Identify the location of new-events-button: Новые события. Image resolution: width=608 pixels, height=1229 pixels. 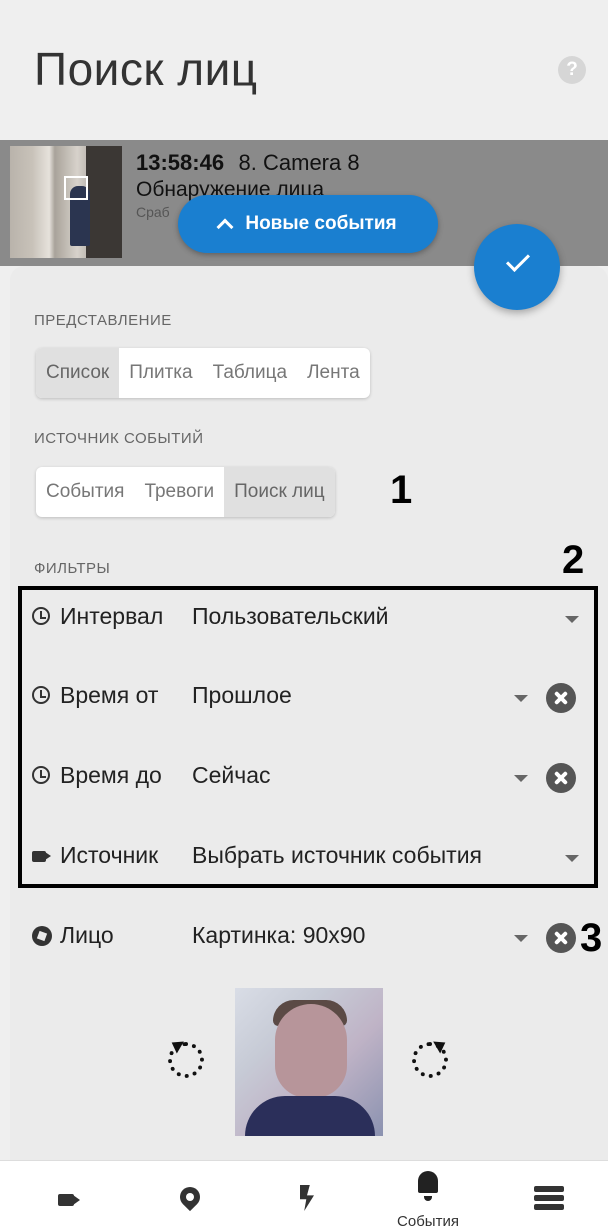
(308, 224).